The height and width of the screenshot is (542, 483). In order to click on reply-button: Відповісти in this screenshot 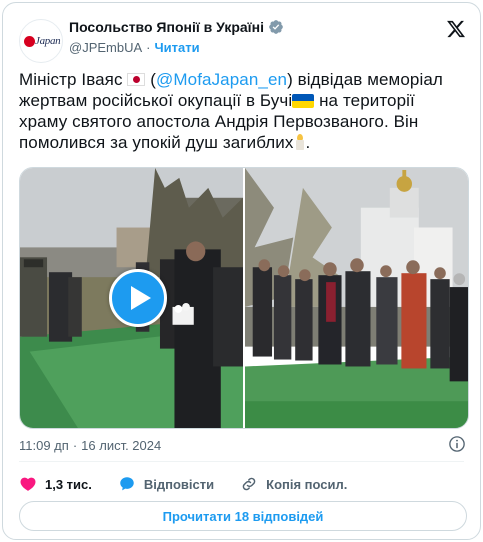, I will do `click(166, 484)`.